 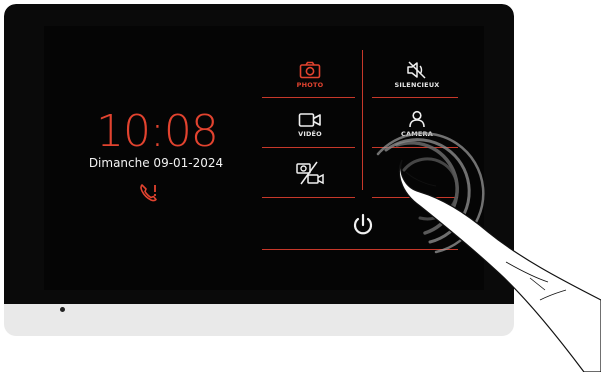 I want to click on silent-label: SILENCIEUX, so click(x=417, y=85).